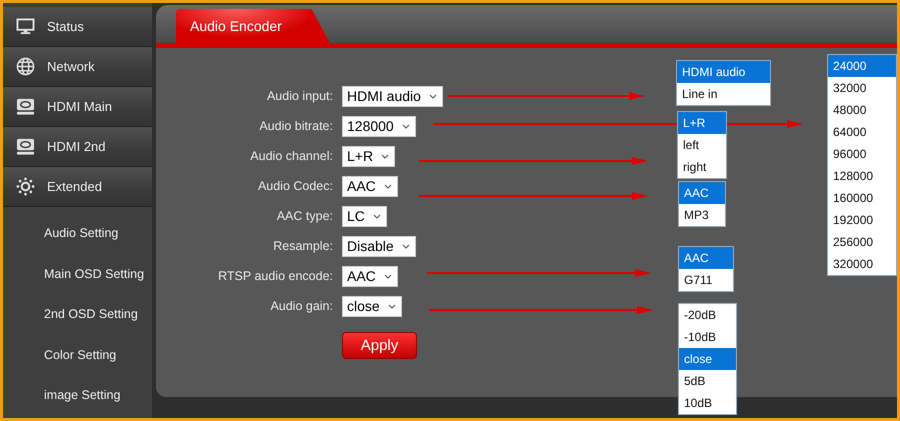  I want to click on option: MP3, so click(702, 215).